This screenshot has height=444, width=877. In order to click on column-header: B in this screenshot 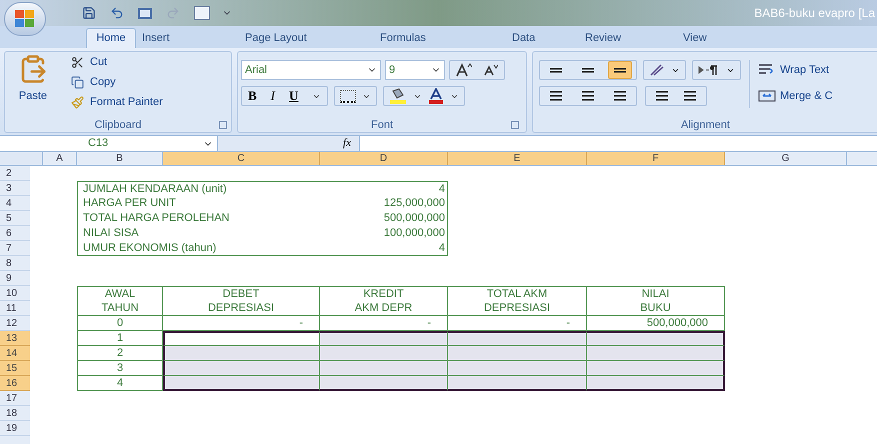, I will do `click(120, 158)`.